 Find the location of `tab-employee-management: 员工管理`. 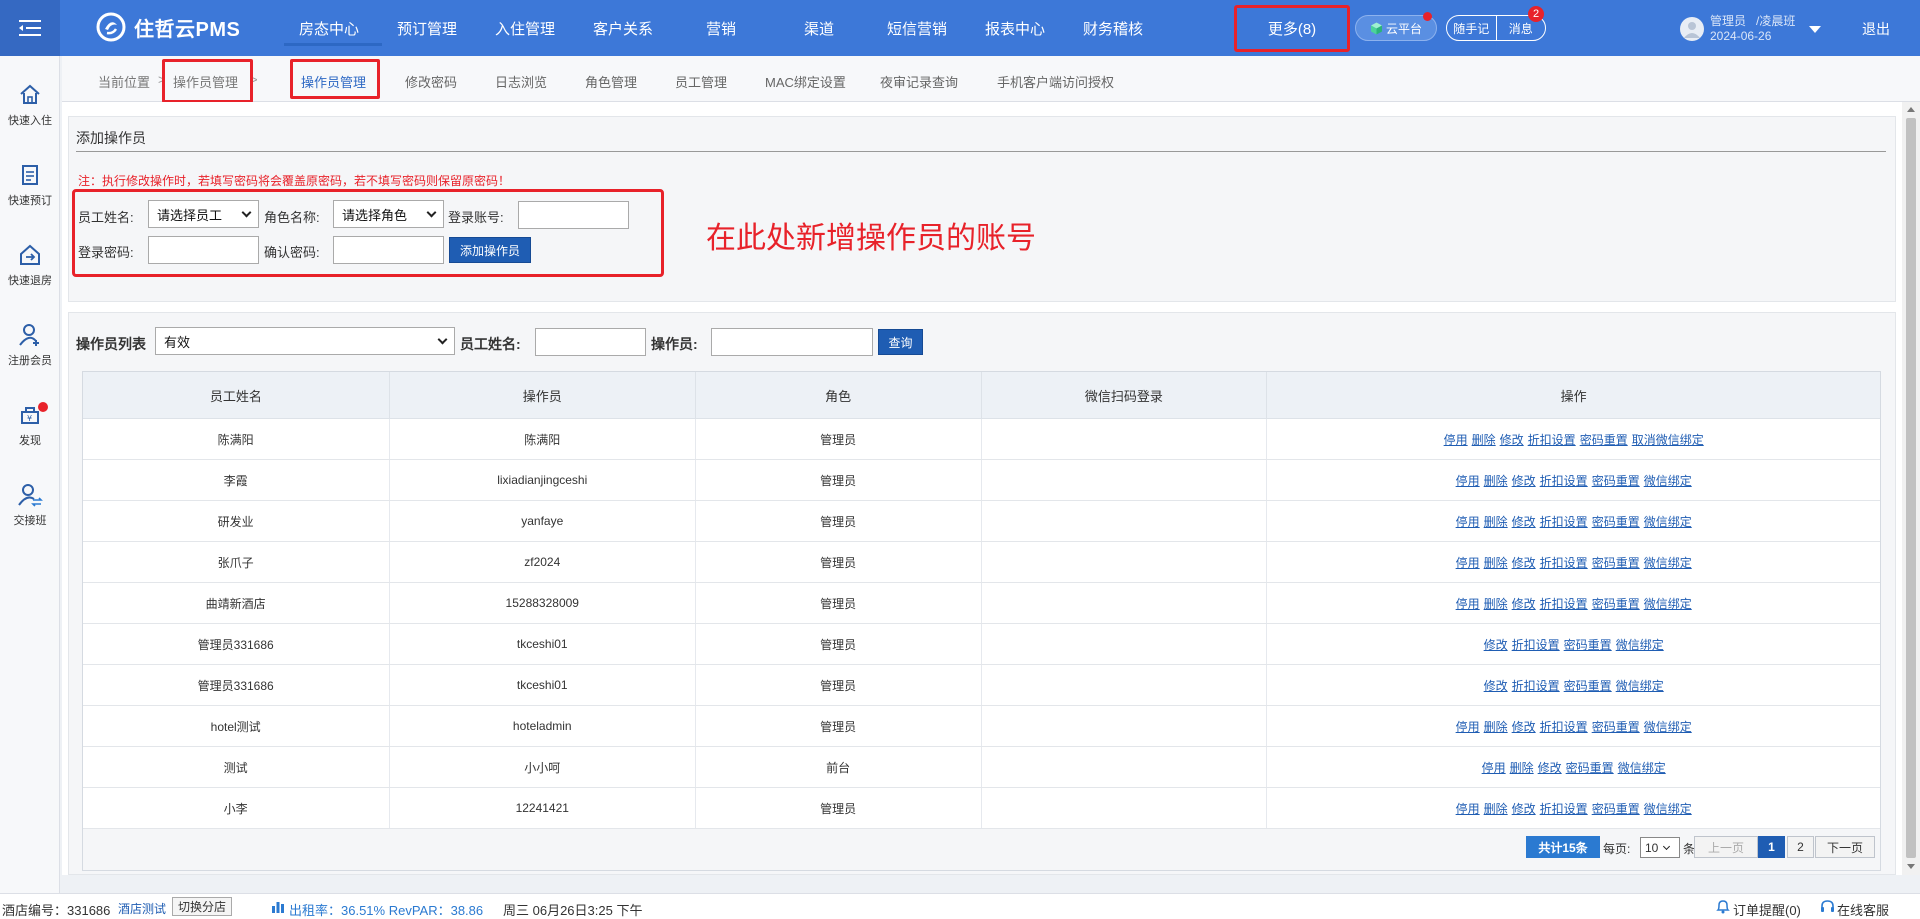

tab-employee-management: 员工管理 is located at coordinates (701, 81).